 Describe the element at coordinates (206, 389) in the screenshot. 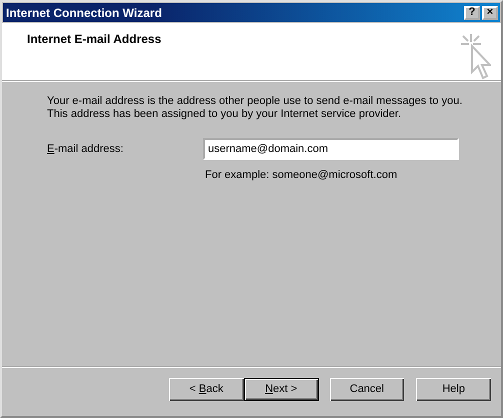

I see `back-button: < Back` at that location.